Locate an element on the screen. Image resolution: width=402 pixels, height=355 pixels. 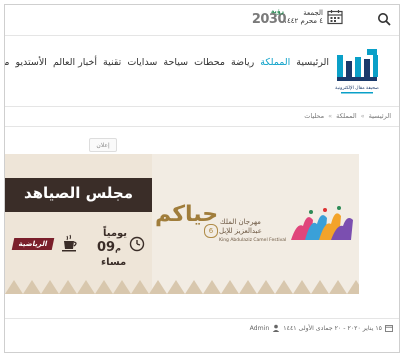
festival-title: مهرجان الملك عبدالعزيز للإبل is located at coordinates (240, 227).